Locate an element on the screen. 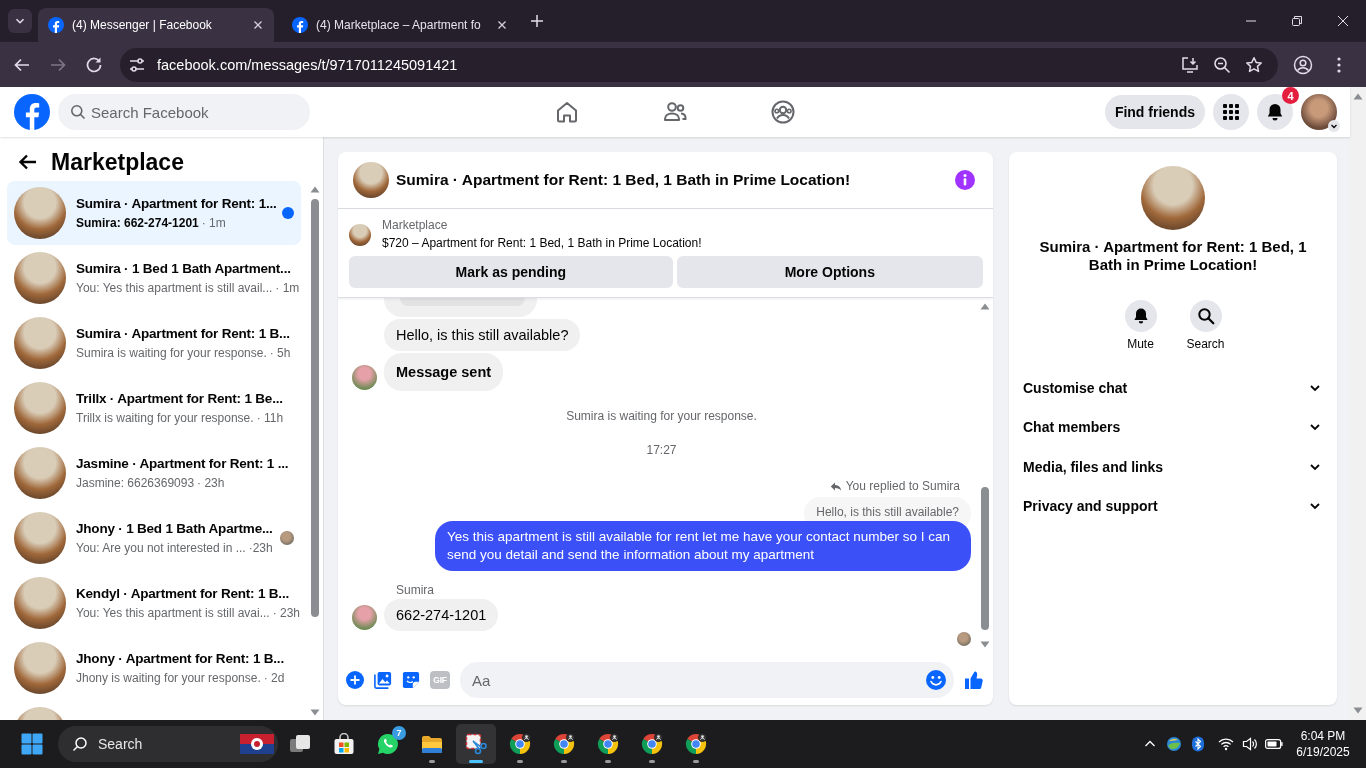  accordion-item: Chat members is located at coordinates (1173, 427).